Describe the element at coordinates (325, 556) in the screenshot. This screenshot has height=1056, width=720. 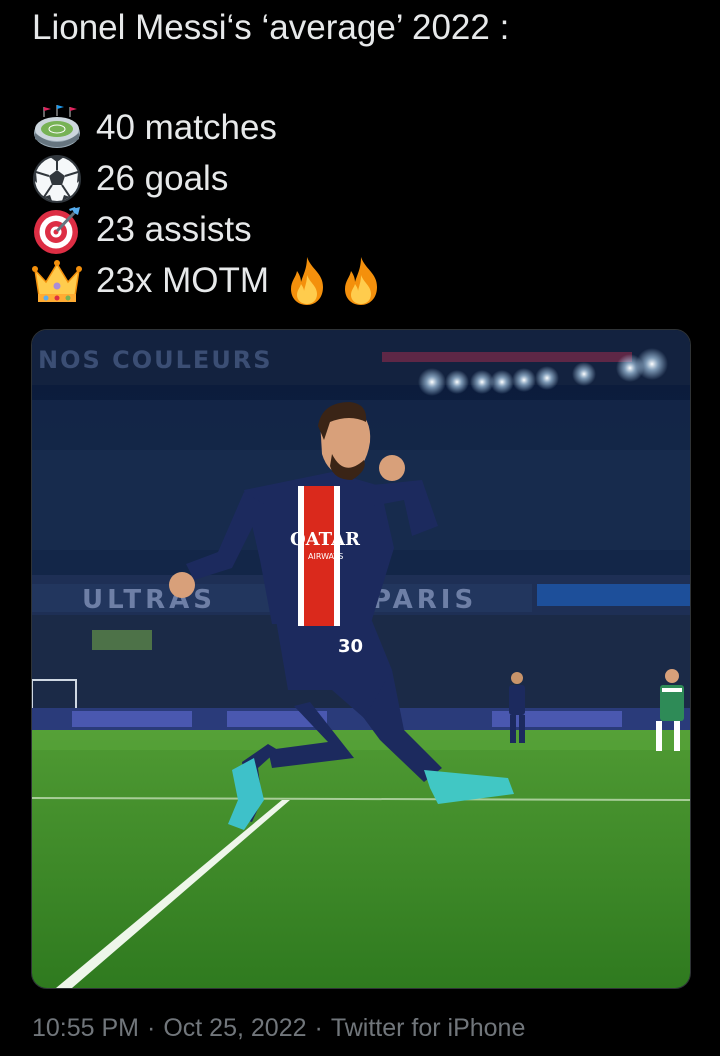
I see `sponsor-subtext: AIRWAYS` at that location.